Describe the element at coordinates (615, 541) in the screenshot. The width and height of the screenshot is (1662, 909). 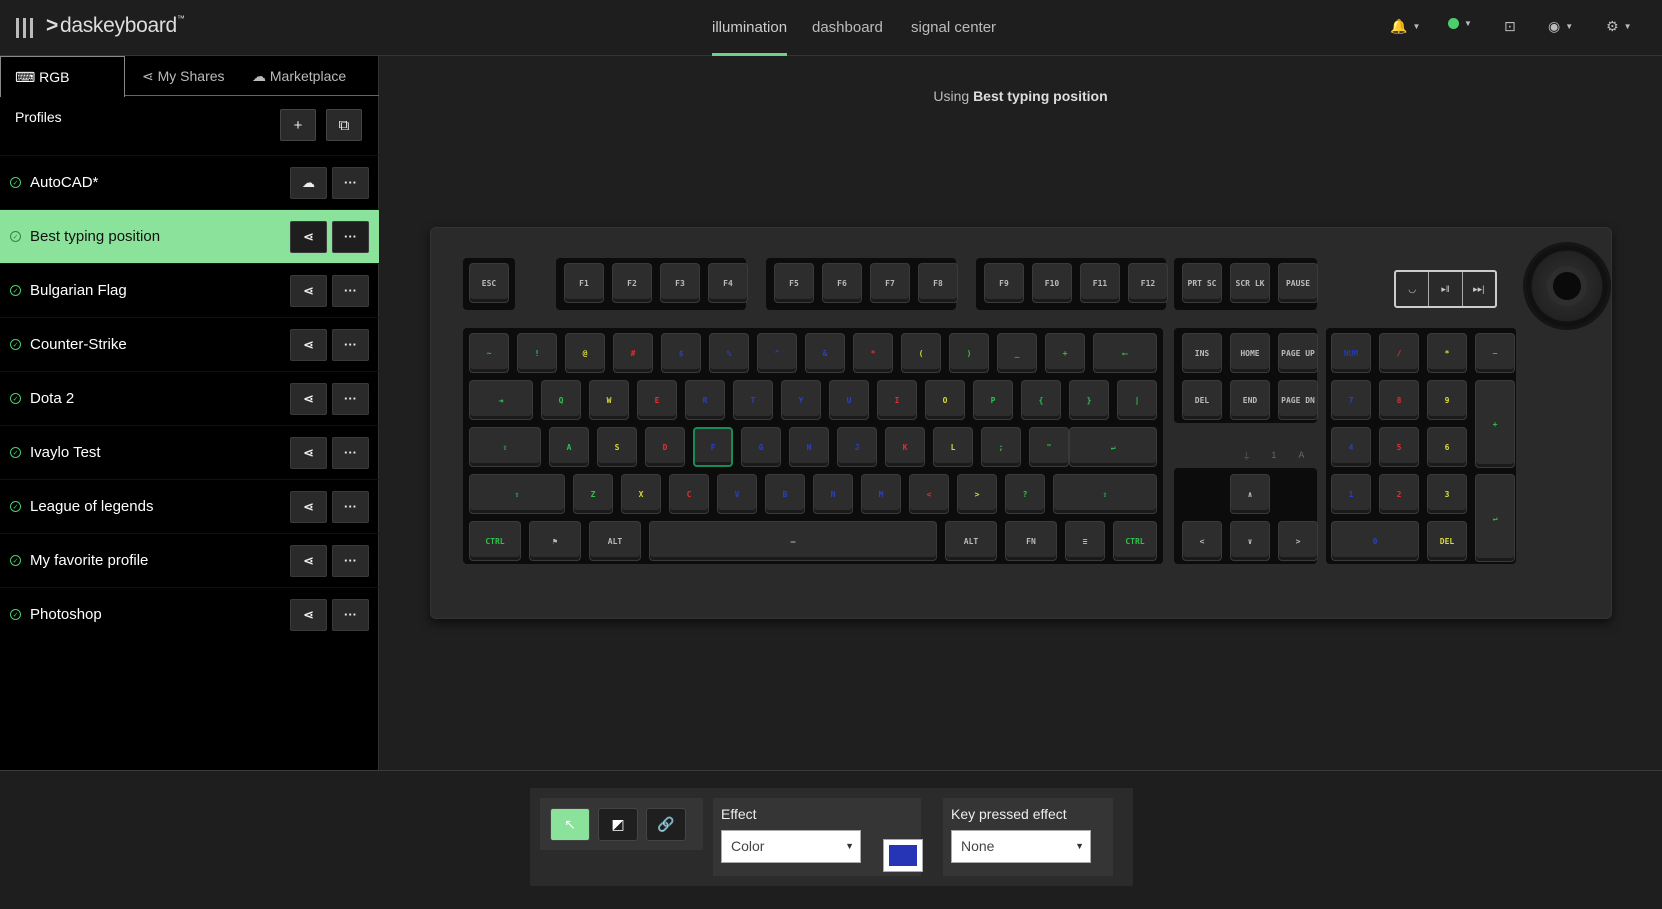
I see `keyboard-key: ALT` at that location.